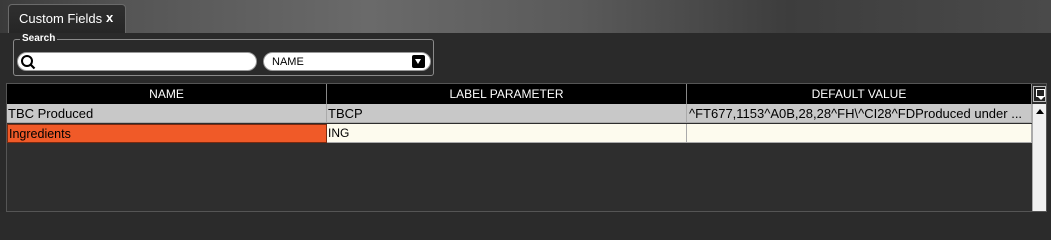  What do you see at coordinates (1040, 111) in the screenshot?
I see `scroll-up-icon` at bounding box center [1040, 111].